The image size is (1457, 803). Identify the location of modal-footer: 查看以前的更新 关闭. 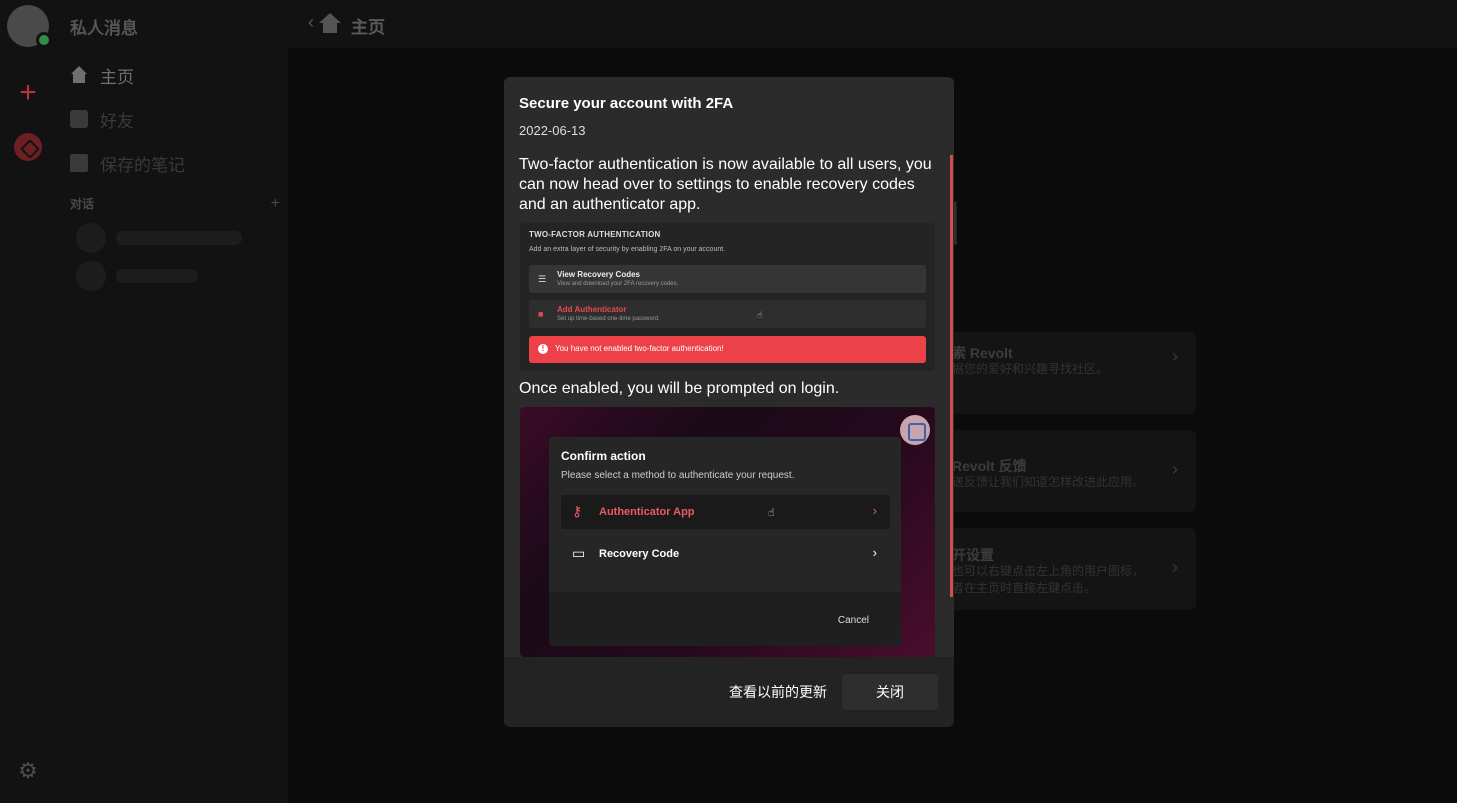
(729, 692).